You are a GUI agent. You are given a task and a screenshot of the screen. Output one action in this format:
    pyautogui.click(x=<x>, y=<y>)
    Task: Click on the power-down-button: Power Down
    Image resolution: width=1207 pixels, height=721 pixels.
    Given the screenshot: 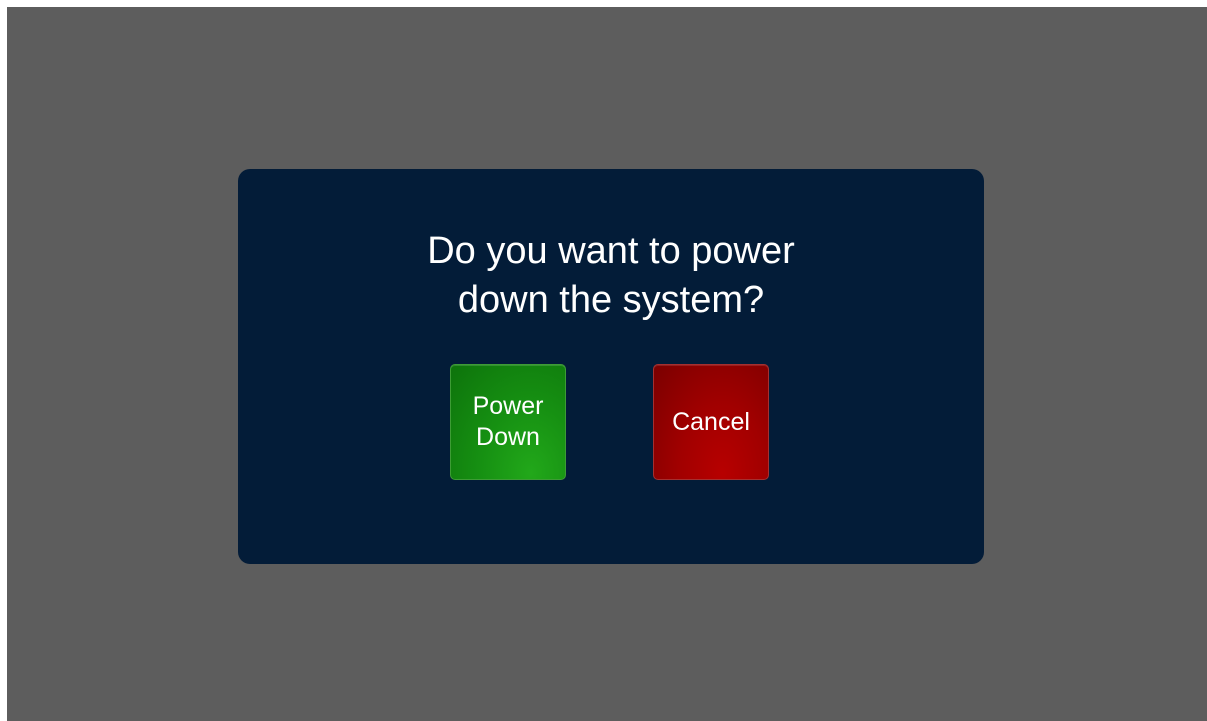 What is the action you would take?
    pyautogui.click(x=508, y=422)
    